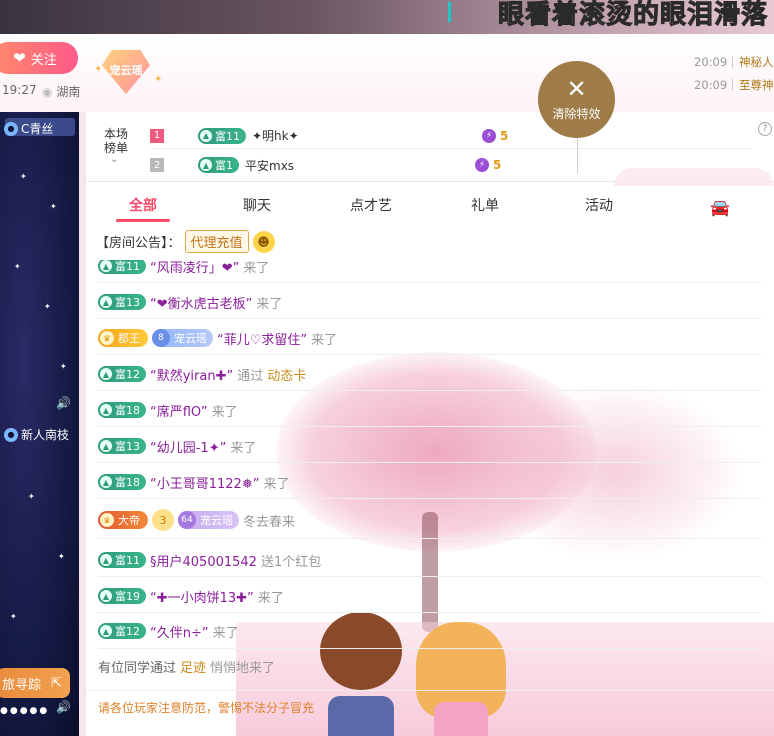 The image size is (774, 736). What do you see at coordinates (127, 374) in the screenshot?
I see `wealth-level: 富12` at bounding box center [127, 374].